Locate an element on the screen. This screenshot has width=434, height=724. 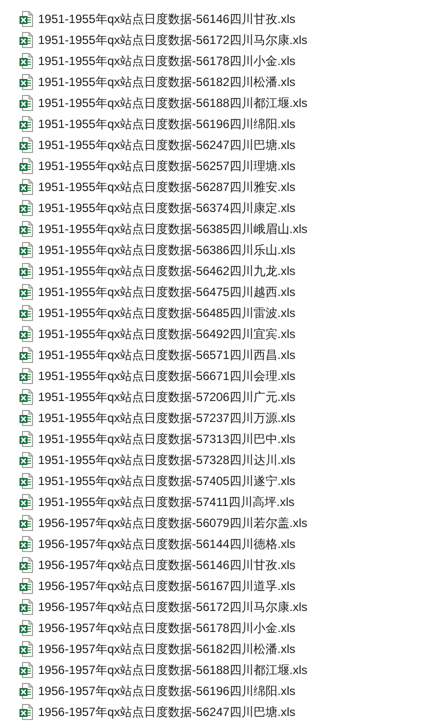
file-name: 1951-1955年qx站点日度数据-56196四川绵阳.xls is located at coordinates (167, 124).